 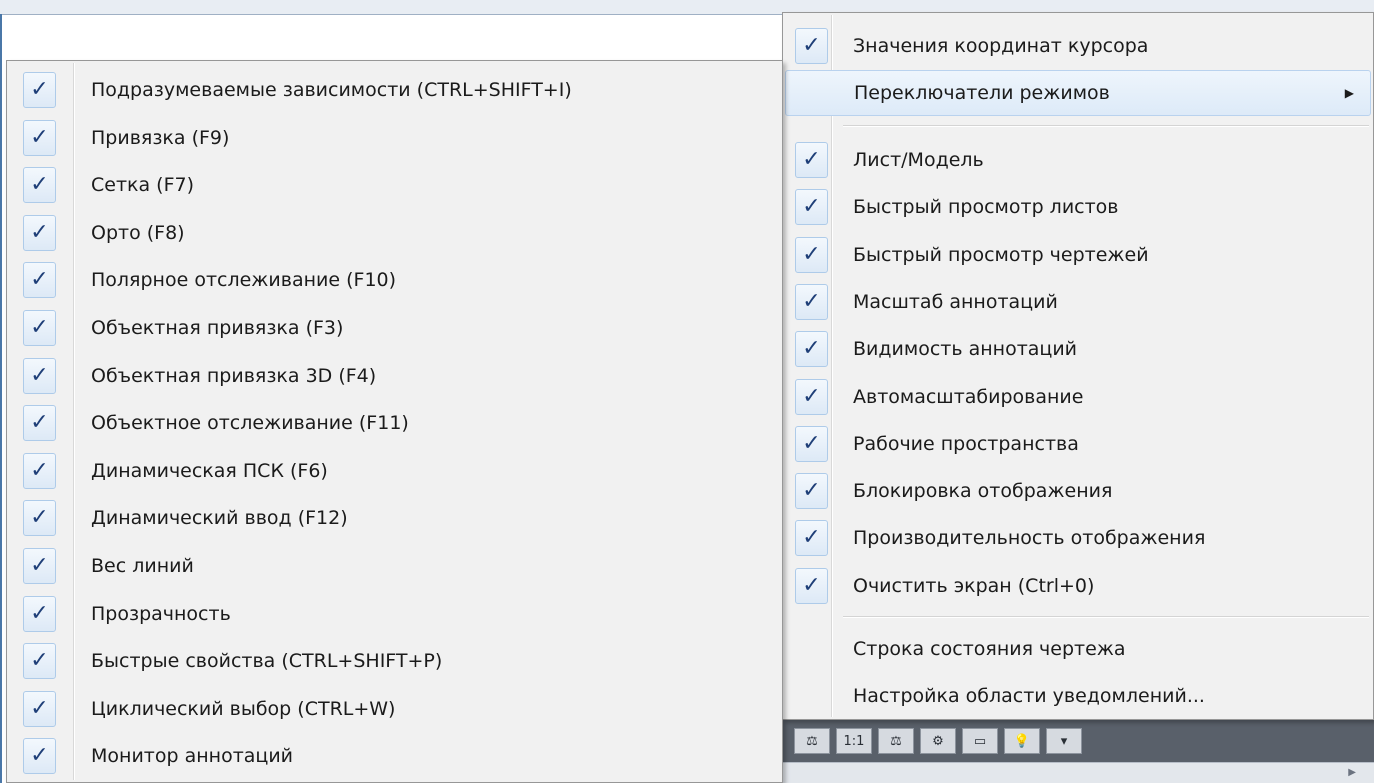 I want to click on menu-item-label: Быстрые свойства (CTRL+SHIFT+P), so click(x=267, y=661).